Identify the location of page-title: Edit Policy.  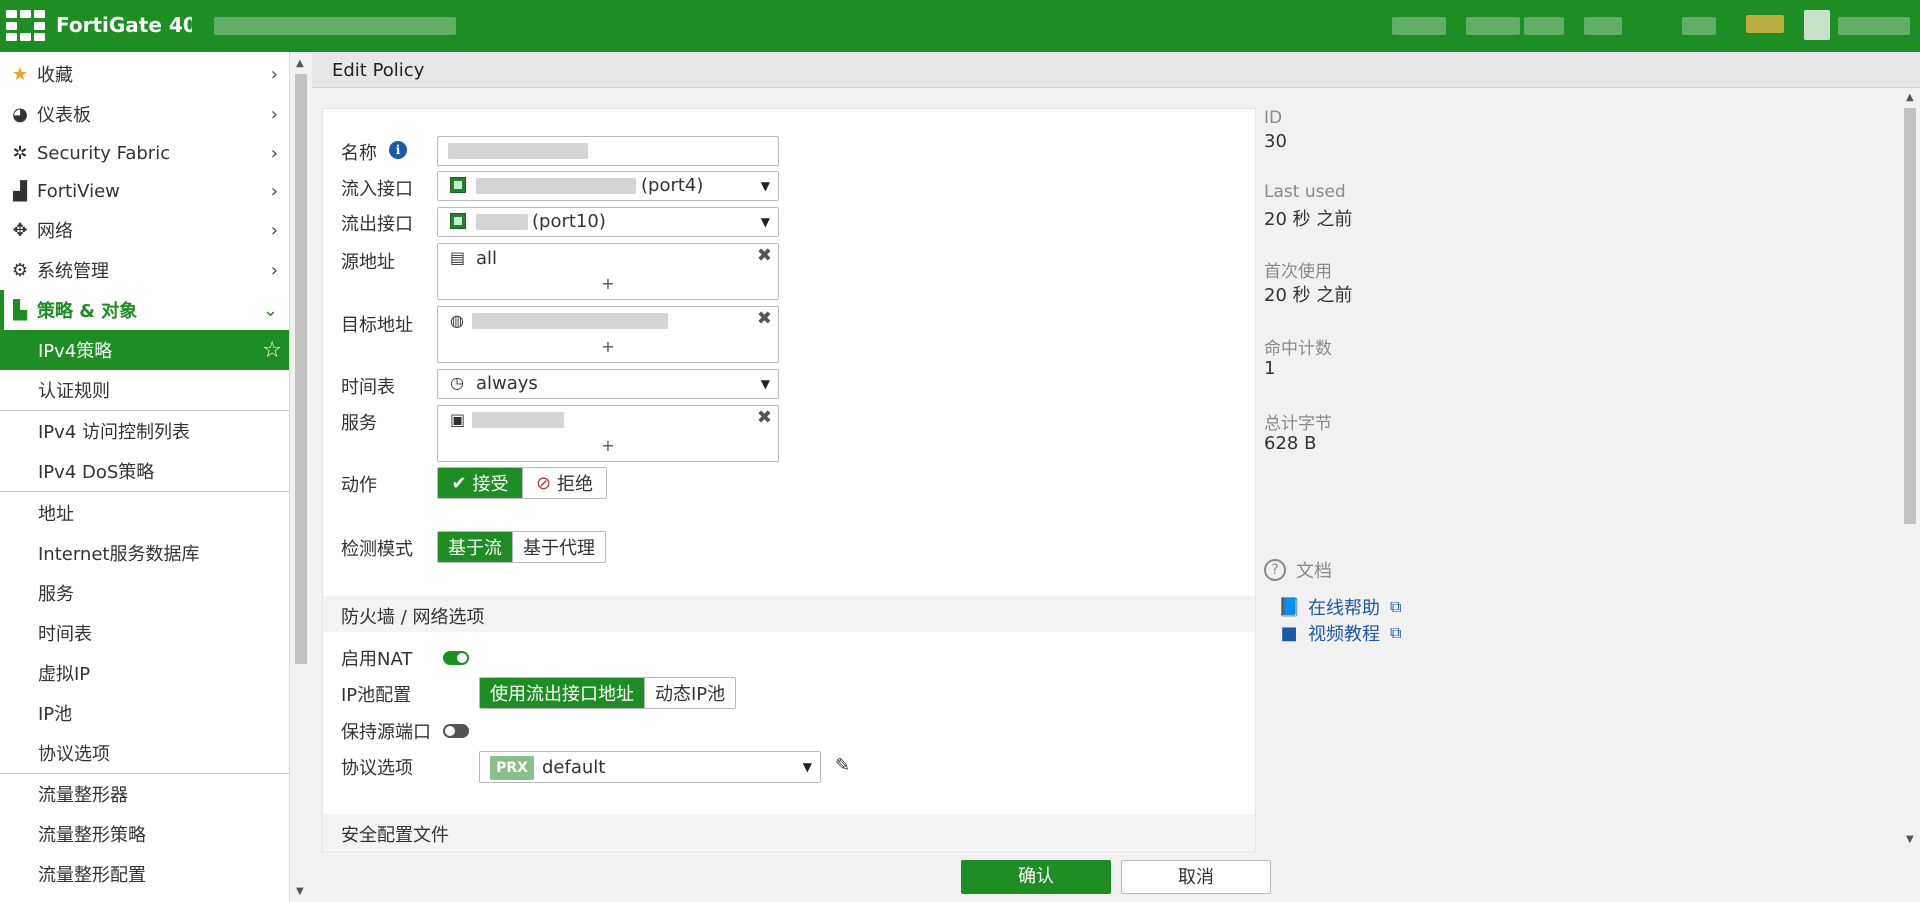
(378, 70).